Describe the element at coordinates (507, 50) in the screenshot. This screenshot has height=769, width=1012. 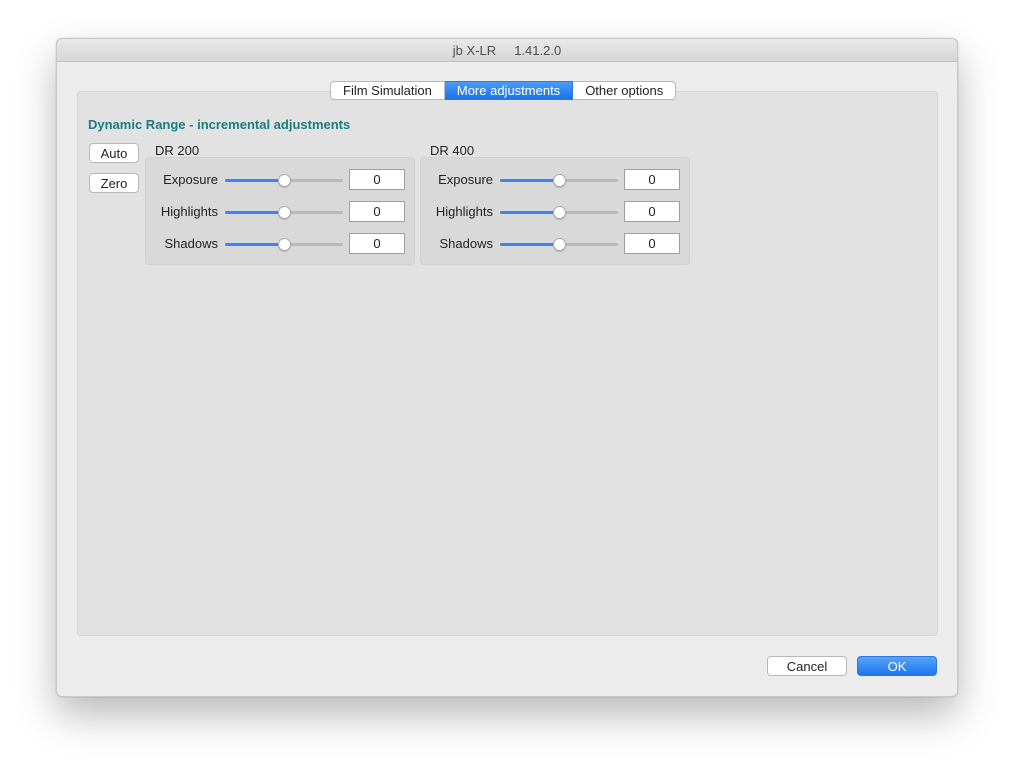
I see `window-title: jb X-LR 1.41.2.0` at that location.